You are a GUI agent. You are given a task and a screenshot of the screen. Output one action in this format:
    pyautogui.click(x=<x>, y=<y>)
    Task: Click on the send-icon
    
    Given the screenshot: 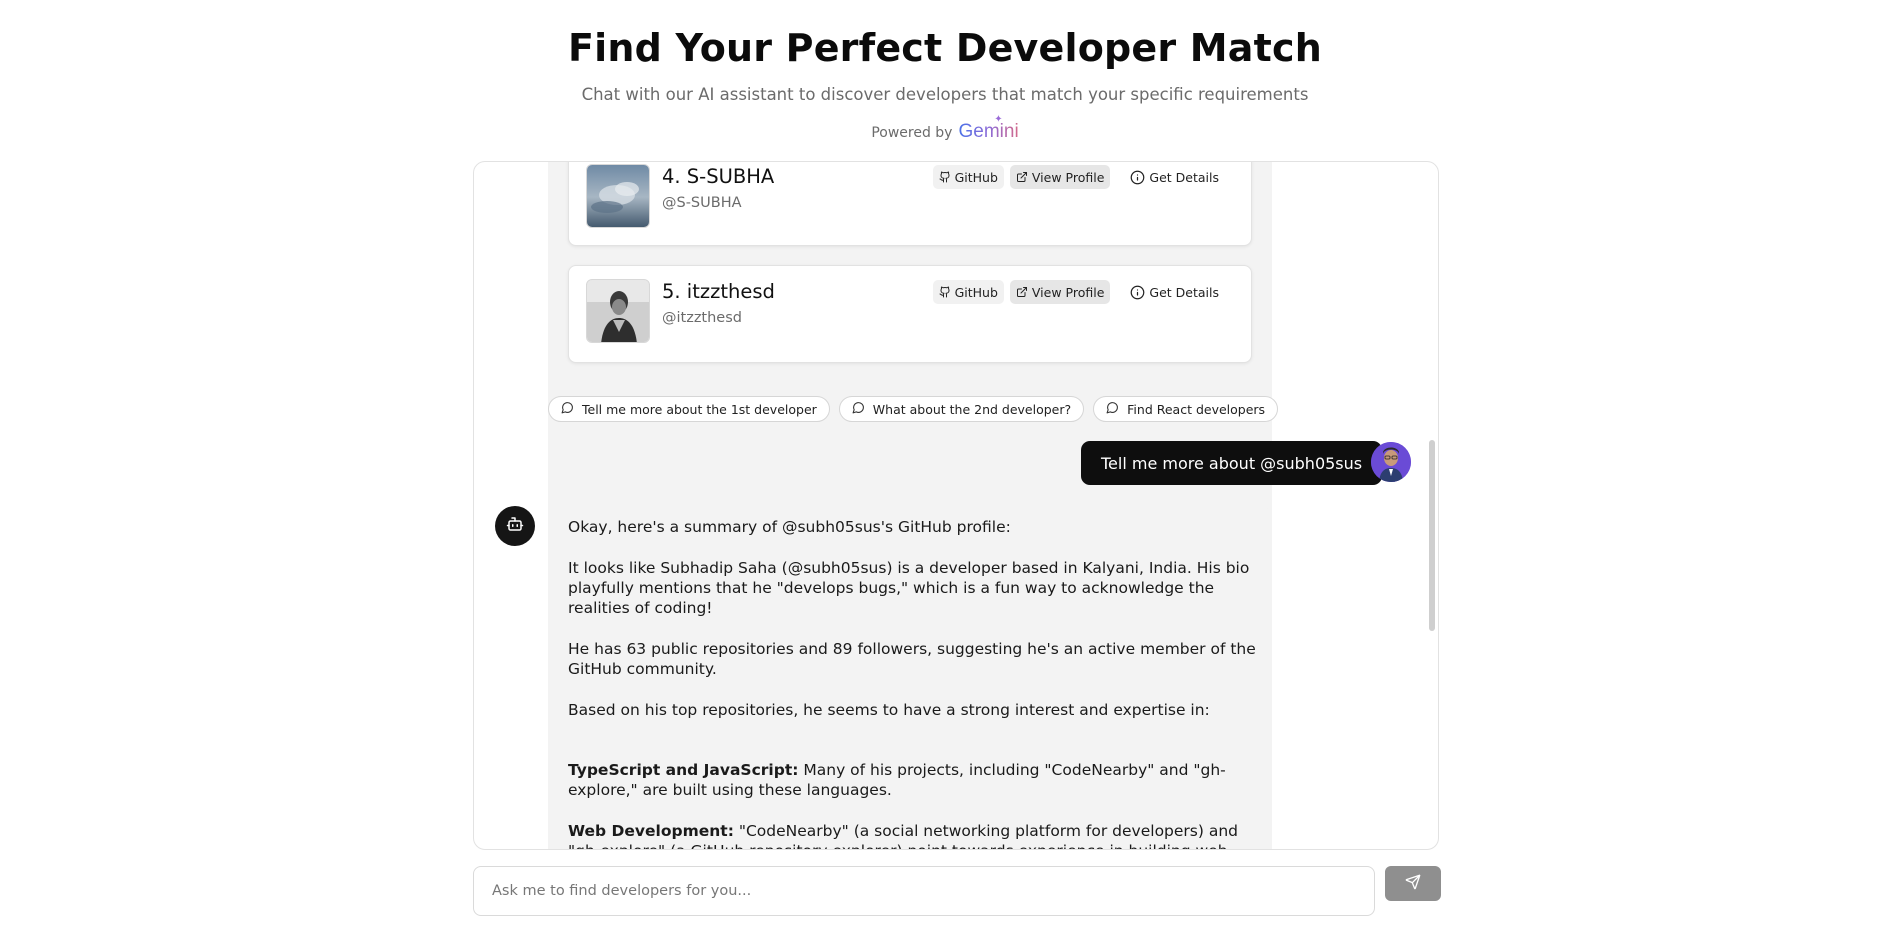 What is the action you would take?
    pyautogui.click(x=1413, y=884)
    